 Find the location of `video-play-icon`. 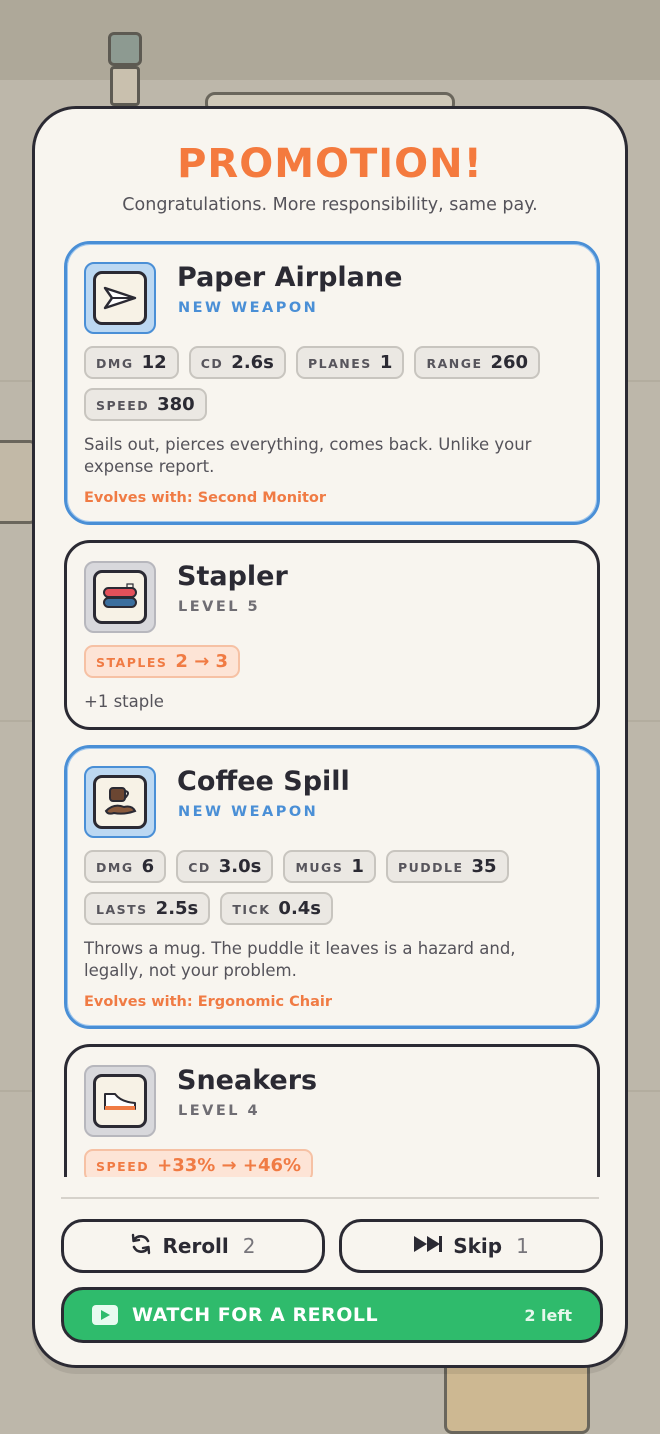

video-play-icon is located at coordinates (105, 1315).